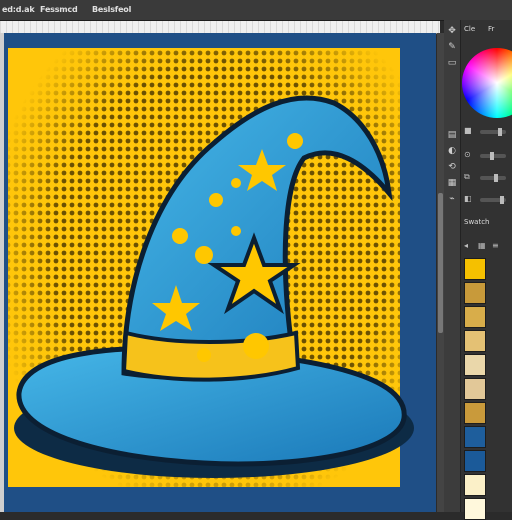 The image size is (512, 520). I want to click on swatch-mustard-texture, so click(475, 317).